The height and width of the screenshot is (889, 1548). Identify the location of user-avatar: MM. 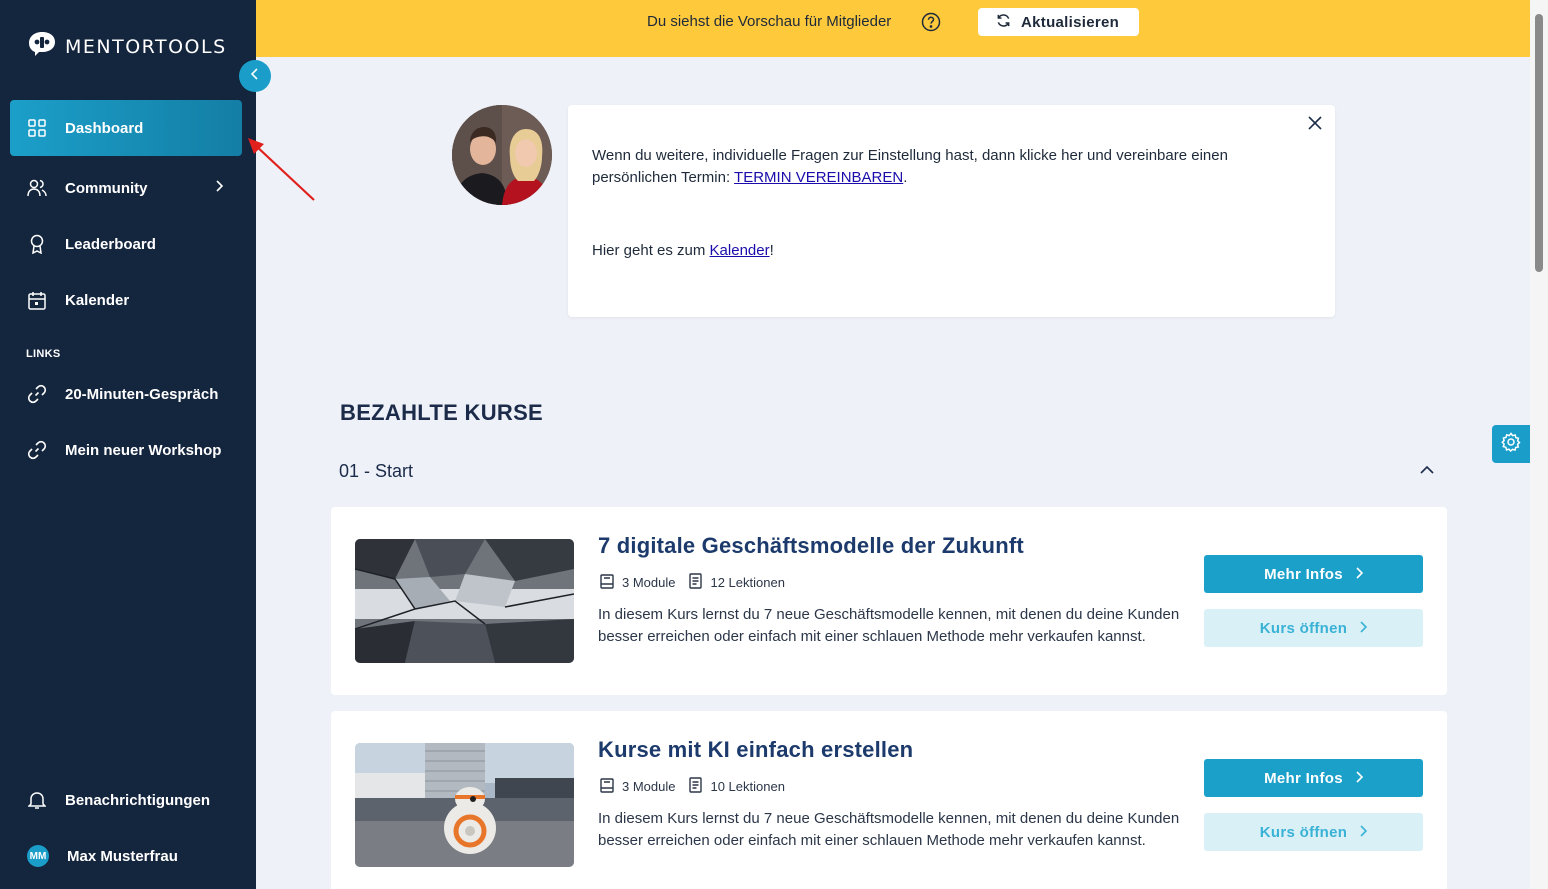
(38, 856).